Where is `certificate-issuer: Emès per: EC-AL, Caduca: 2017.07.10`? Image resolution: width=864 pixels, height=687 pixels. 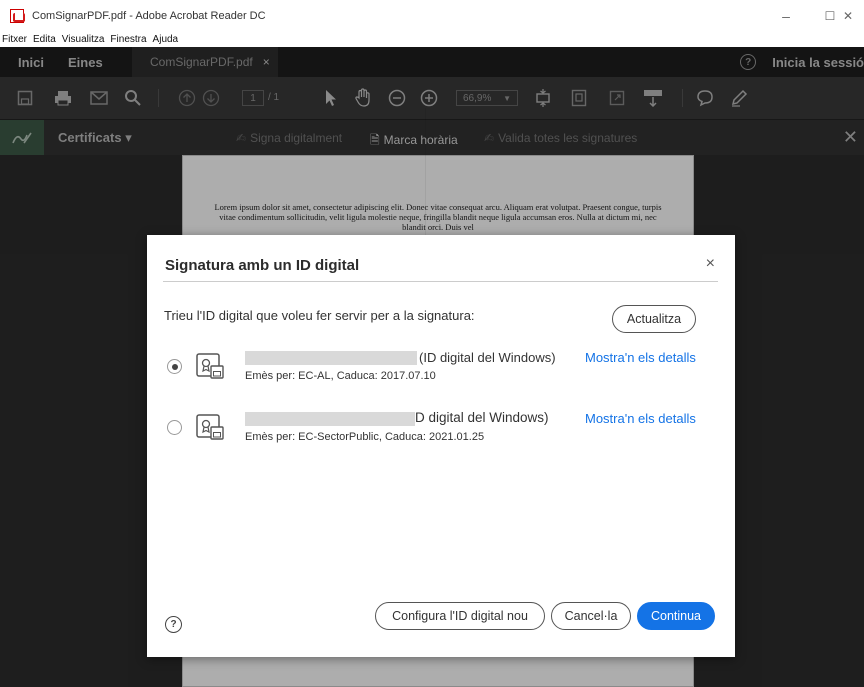 certificate-issuer: Emès per: EC-AL, Caduca: 2017.07.10 is located at coordinates (340, 376).